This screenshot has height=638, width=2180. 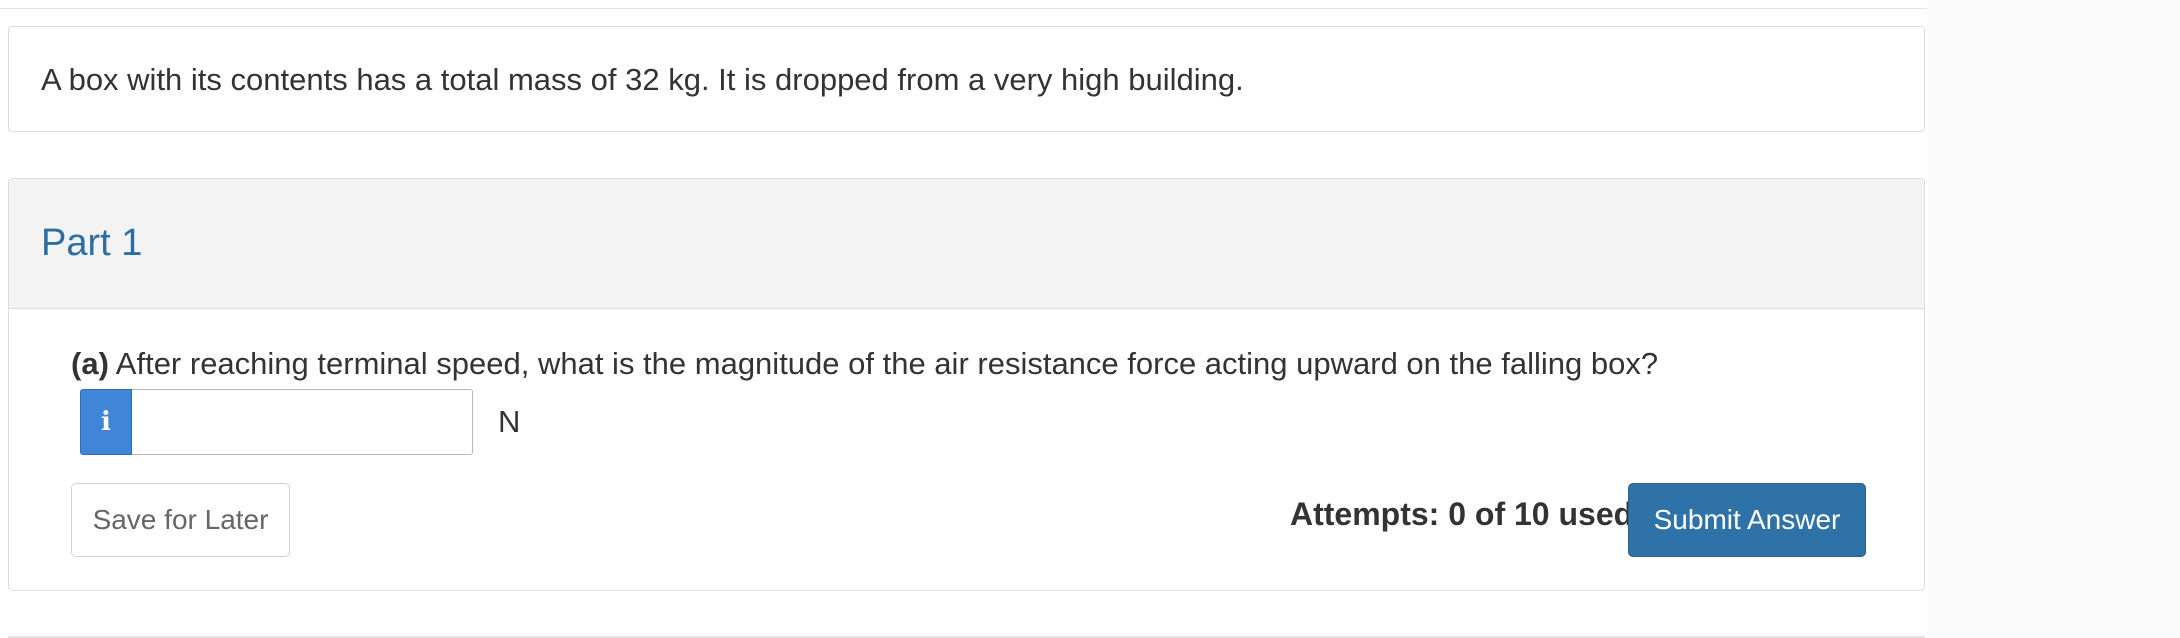 What do you see at coordinates (1747, 520) in the screenshot?
I see `submit-answer-button: Submit Answer` at bounding box center [1747, 520].